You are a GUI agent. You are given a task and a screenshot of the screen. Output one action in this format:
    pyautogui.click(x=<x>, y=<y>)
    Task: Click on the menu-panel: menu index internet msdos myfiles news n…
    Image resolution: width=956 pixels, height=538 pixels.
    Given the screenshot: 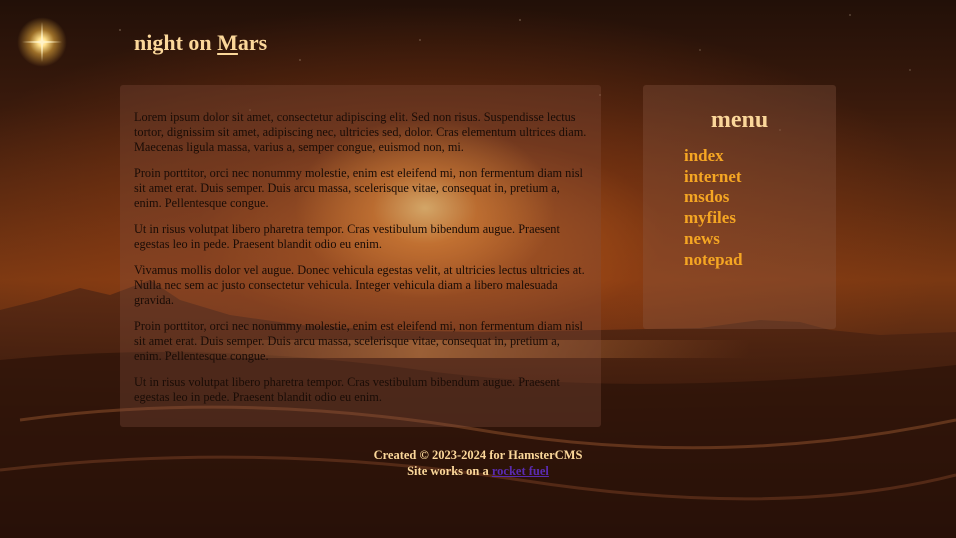 What is the action you would take?
    pyautogui.click(x=739, y=207)
    